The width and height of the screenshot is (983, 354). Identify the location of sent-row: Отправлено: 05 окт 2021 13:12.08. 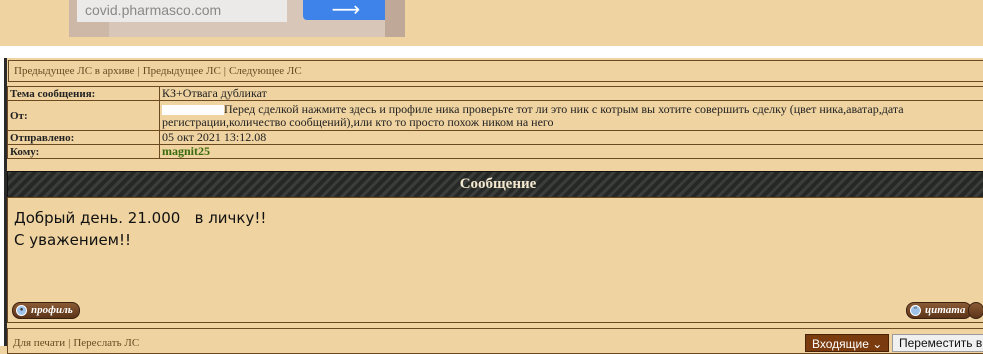
(495, 138).